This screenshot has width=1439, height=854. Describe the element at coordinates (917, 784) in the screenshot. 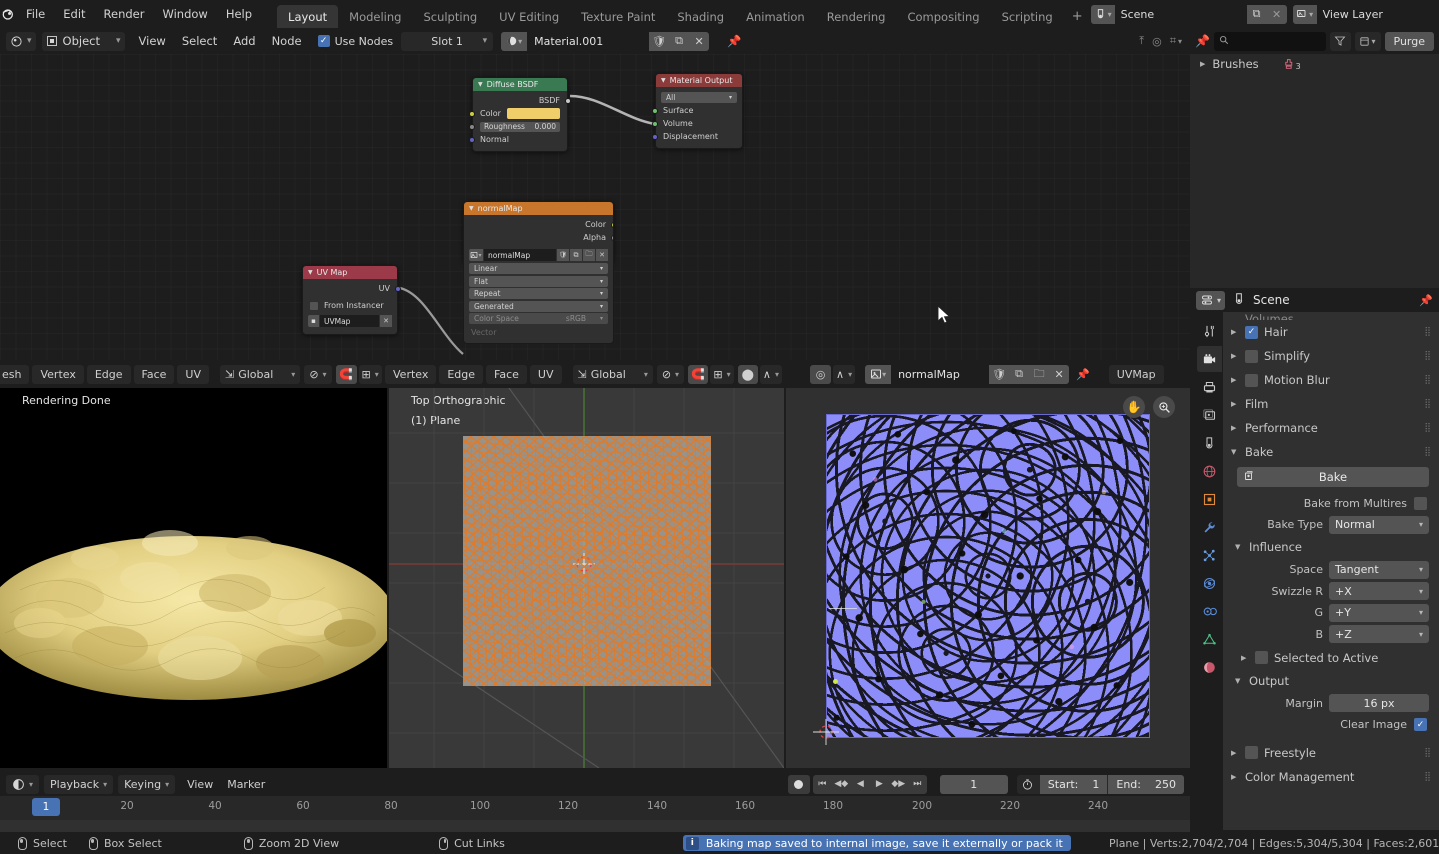

I see `jump-end-icon: ⏭` at that location.